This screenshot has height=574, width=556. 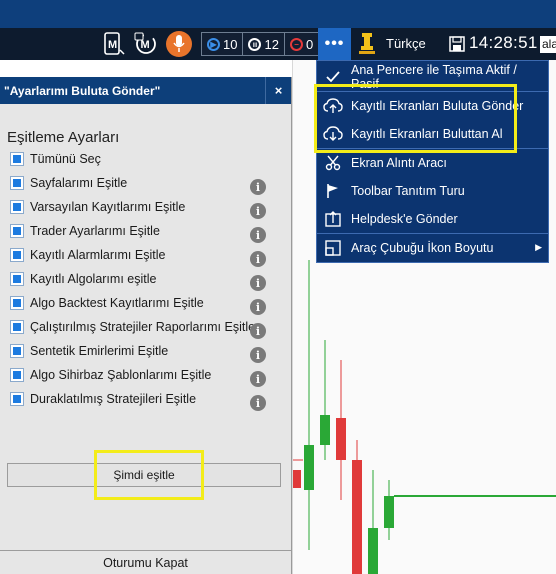 I want to click on option-algos: Kayıtlı Algolarımı eşitle, so click(x=140, y=279).